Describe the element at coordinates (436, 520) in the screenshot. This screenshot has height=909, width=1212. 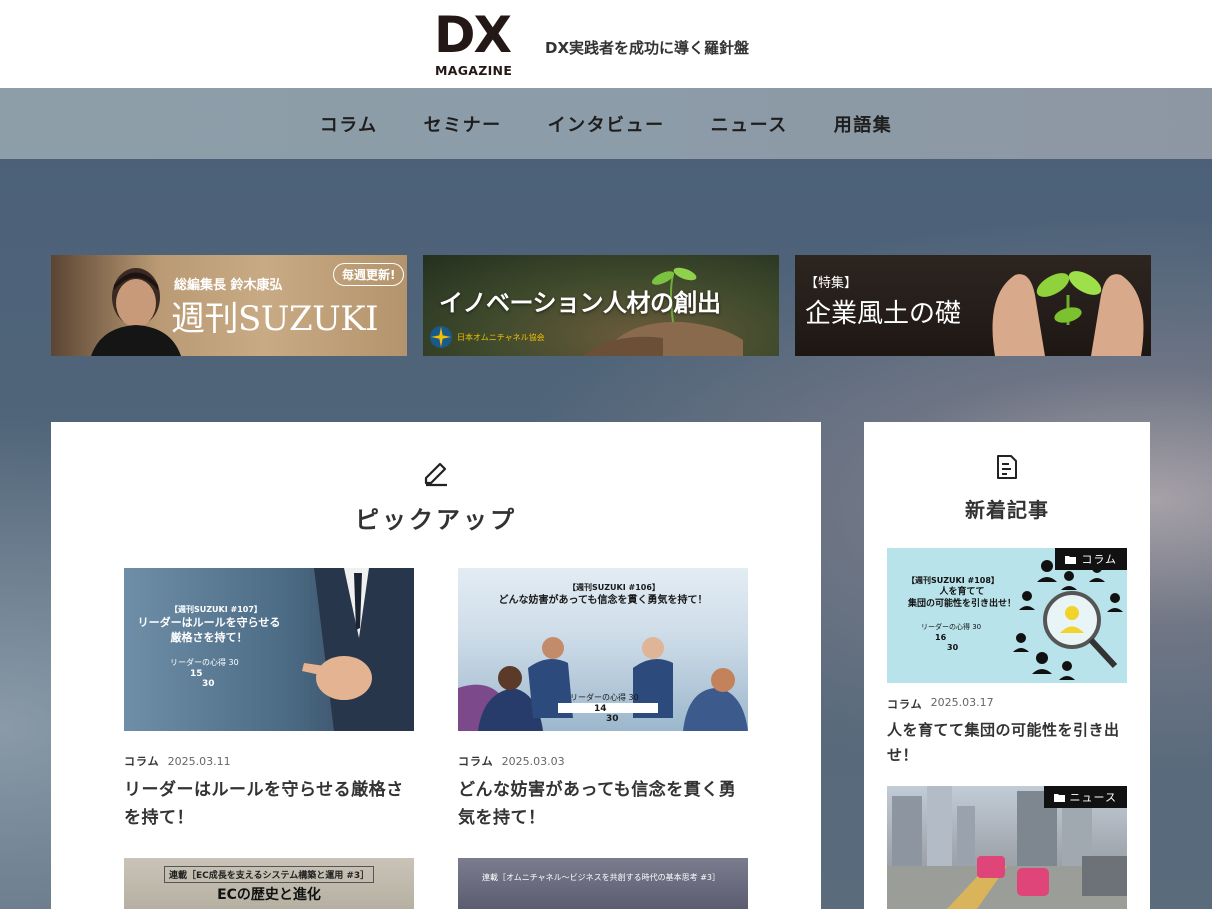
I see `pickup-heading: ピックアップ` at that location.